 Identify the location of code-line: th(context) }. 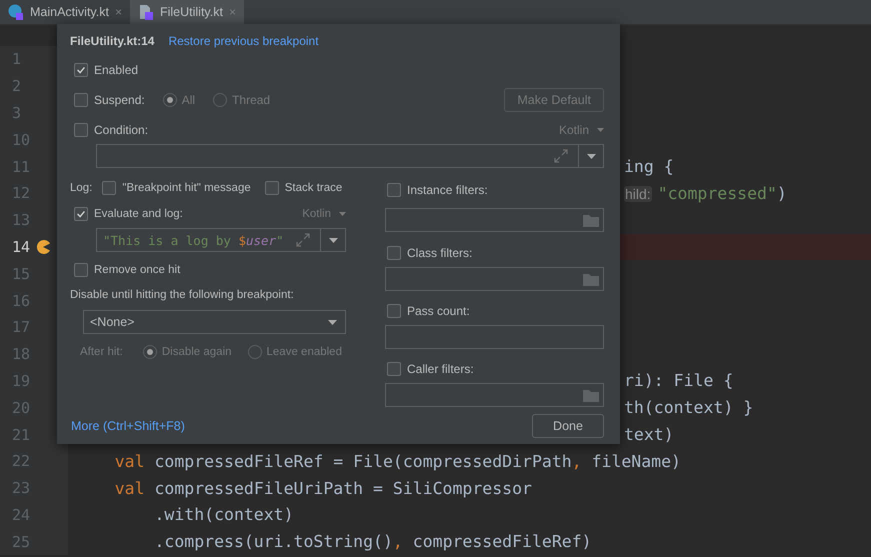
(689, 408).